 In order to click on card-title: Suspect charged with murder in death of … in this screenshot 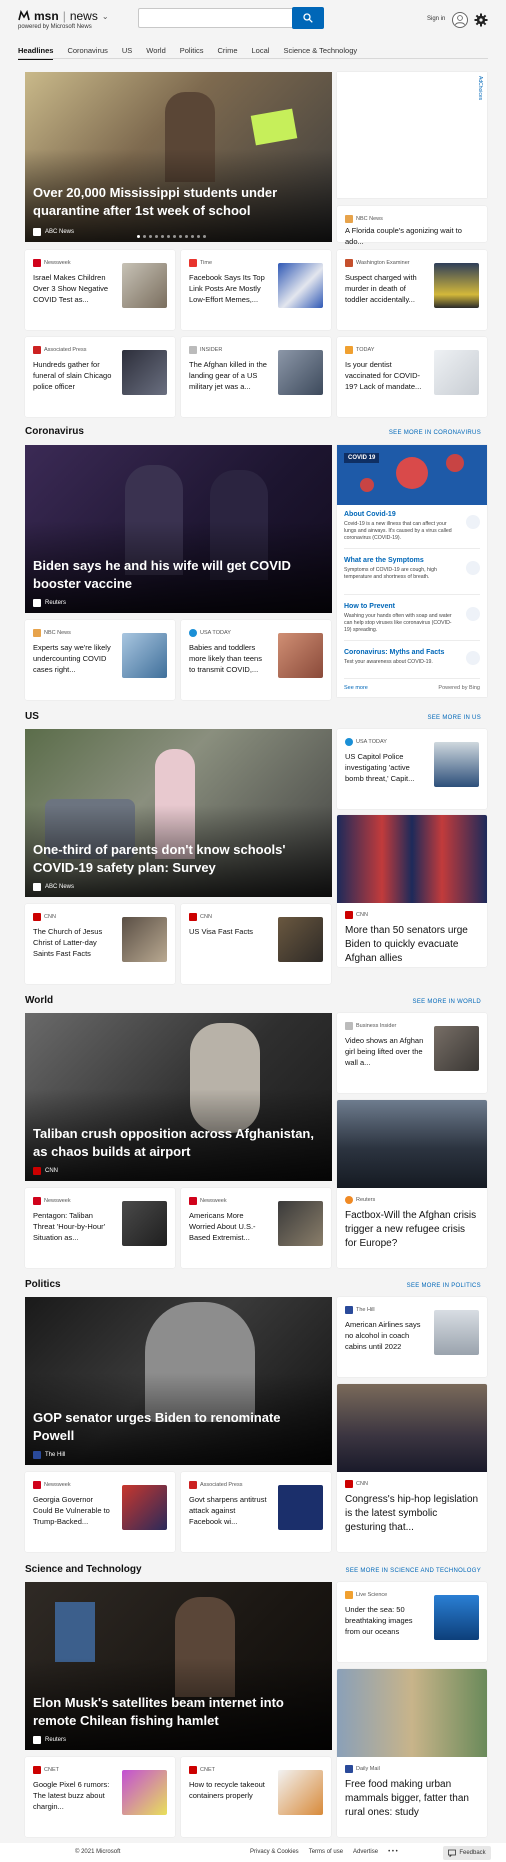, I will do `click(385, 288)`.